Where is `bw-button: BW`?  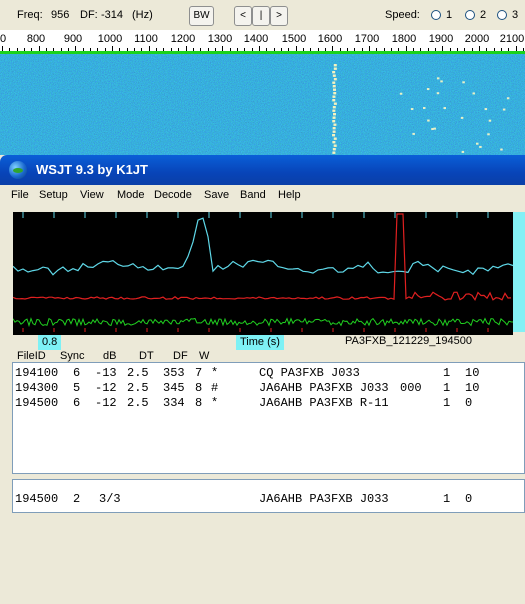
bw-button: BW is located at coordinates (201, 16).